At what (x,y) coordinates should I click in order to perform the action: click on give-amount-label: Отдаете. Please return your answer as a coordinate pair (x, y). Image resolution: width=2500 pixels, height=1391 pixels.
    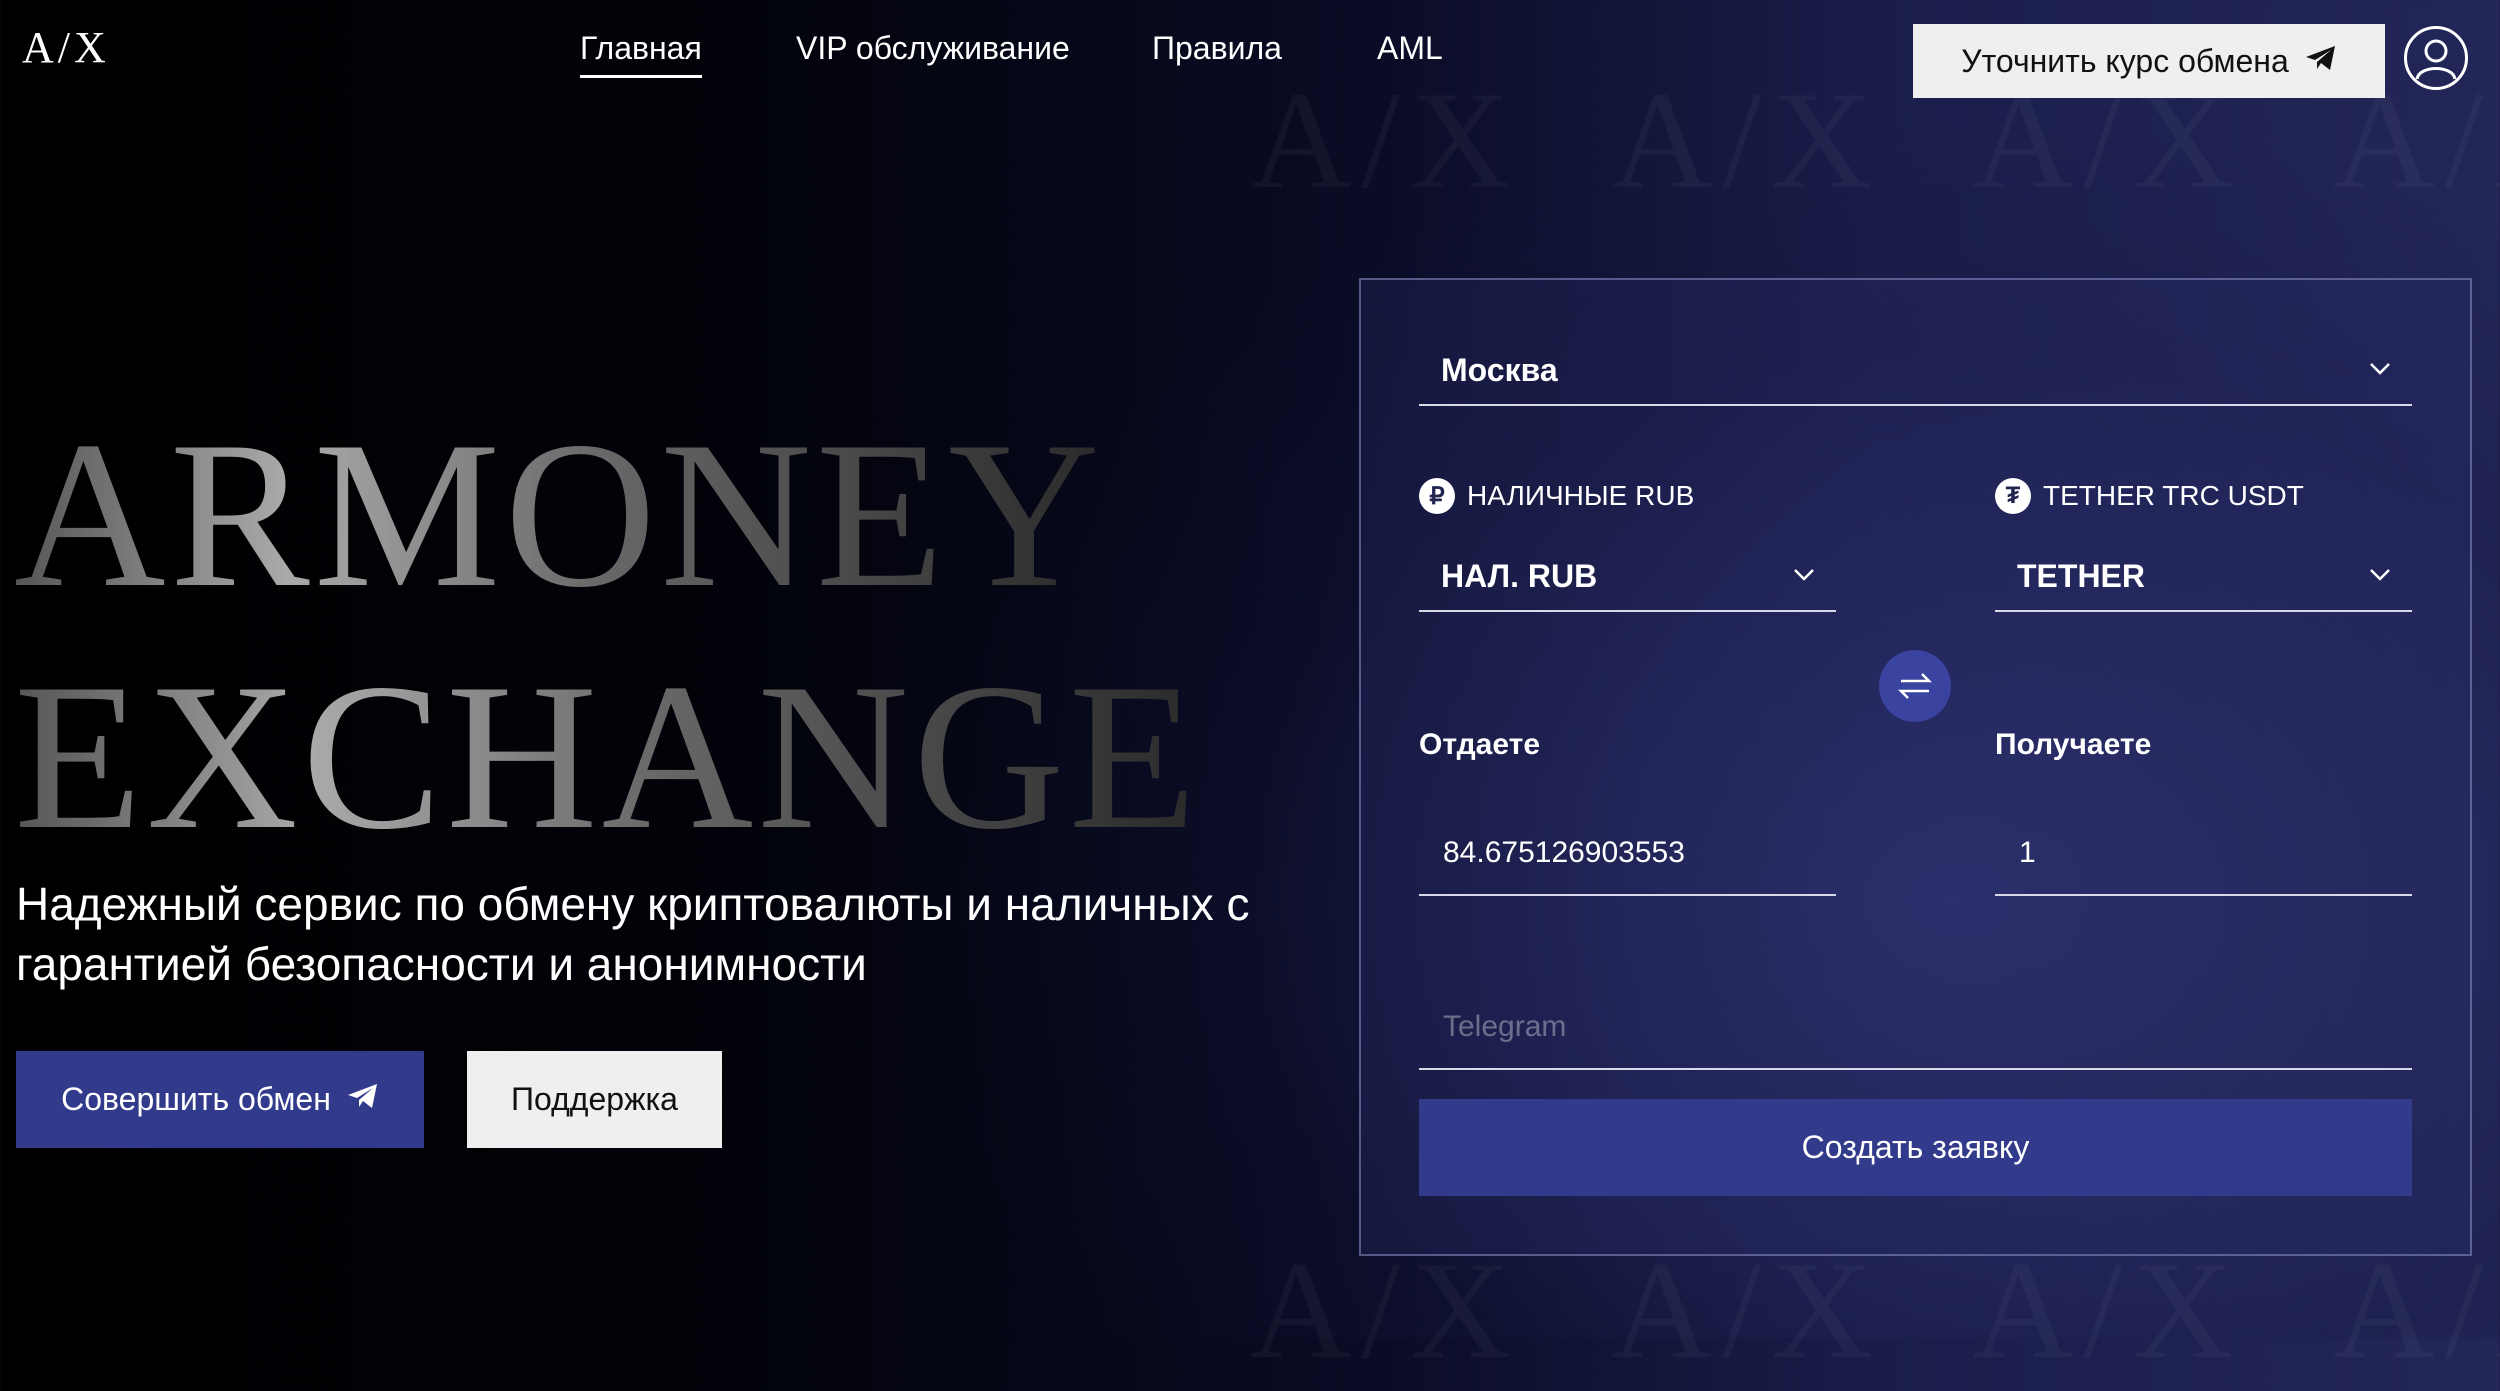
    Looking at the image, I should click on (1480, 744).